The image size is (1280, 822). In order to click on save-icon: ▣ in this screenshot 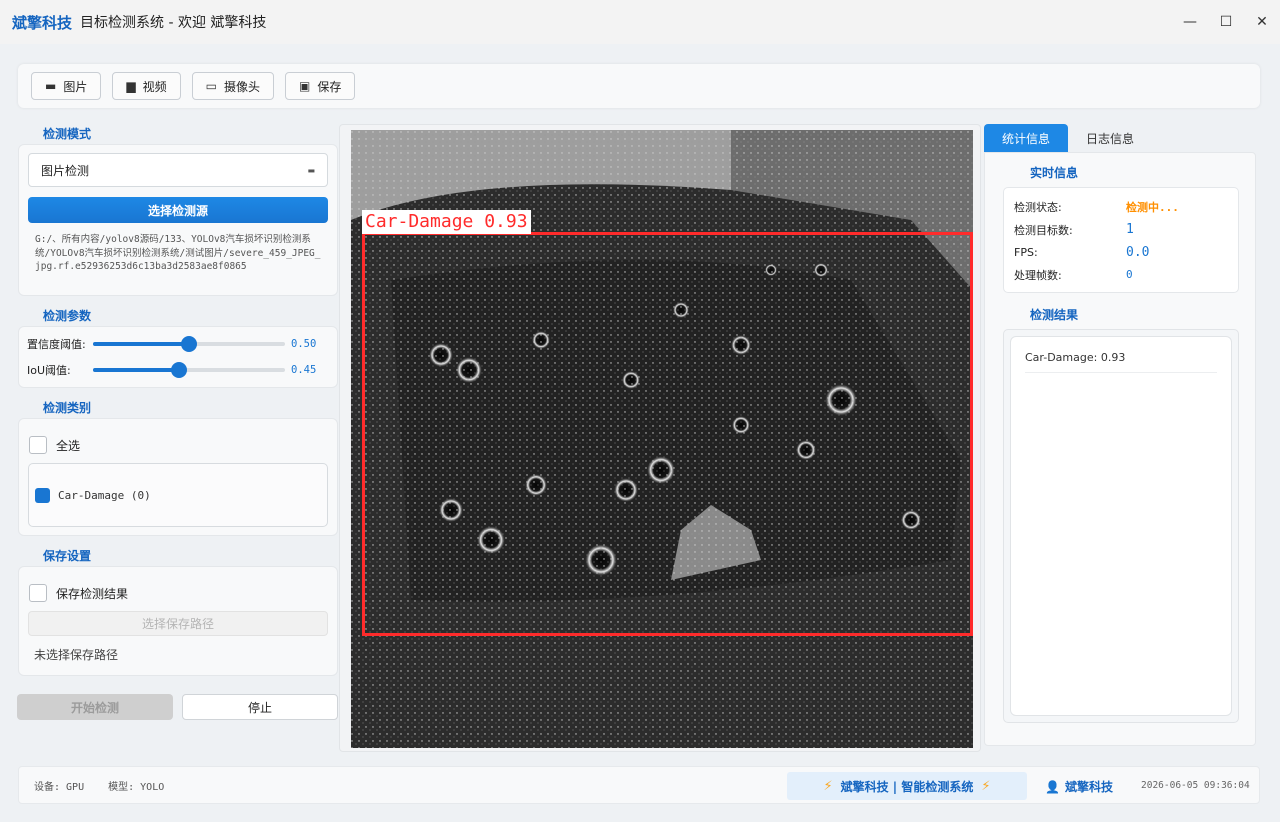, I will do `click(304, 86)`.